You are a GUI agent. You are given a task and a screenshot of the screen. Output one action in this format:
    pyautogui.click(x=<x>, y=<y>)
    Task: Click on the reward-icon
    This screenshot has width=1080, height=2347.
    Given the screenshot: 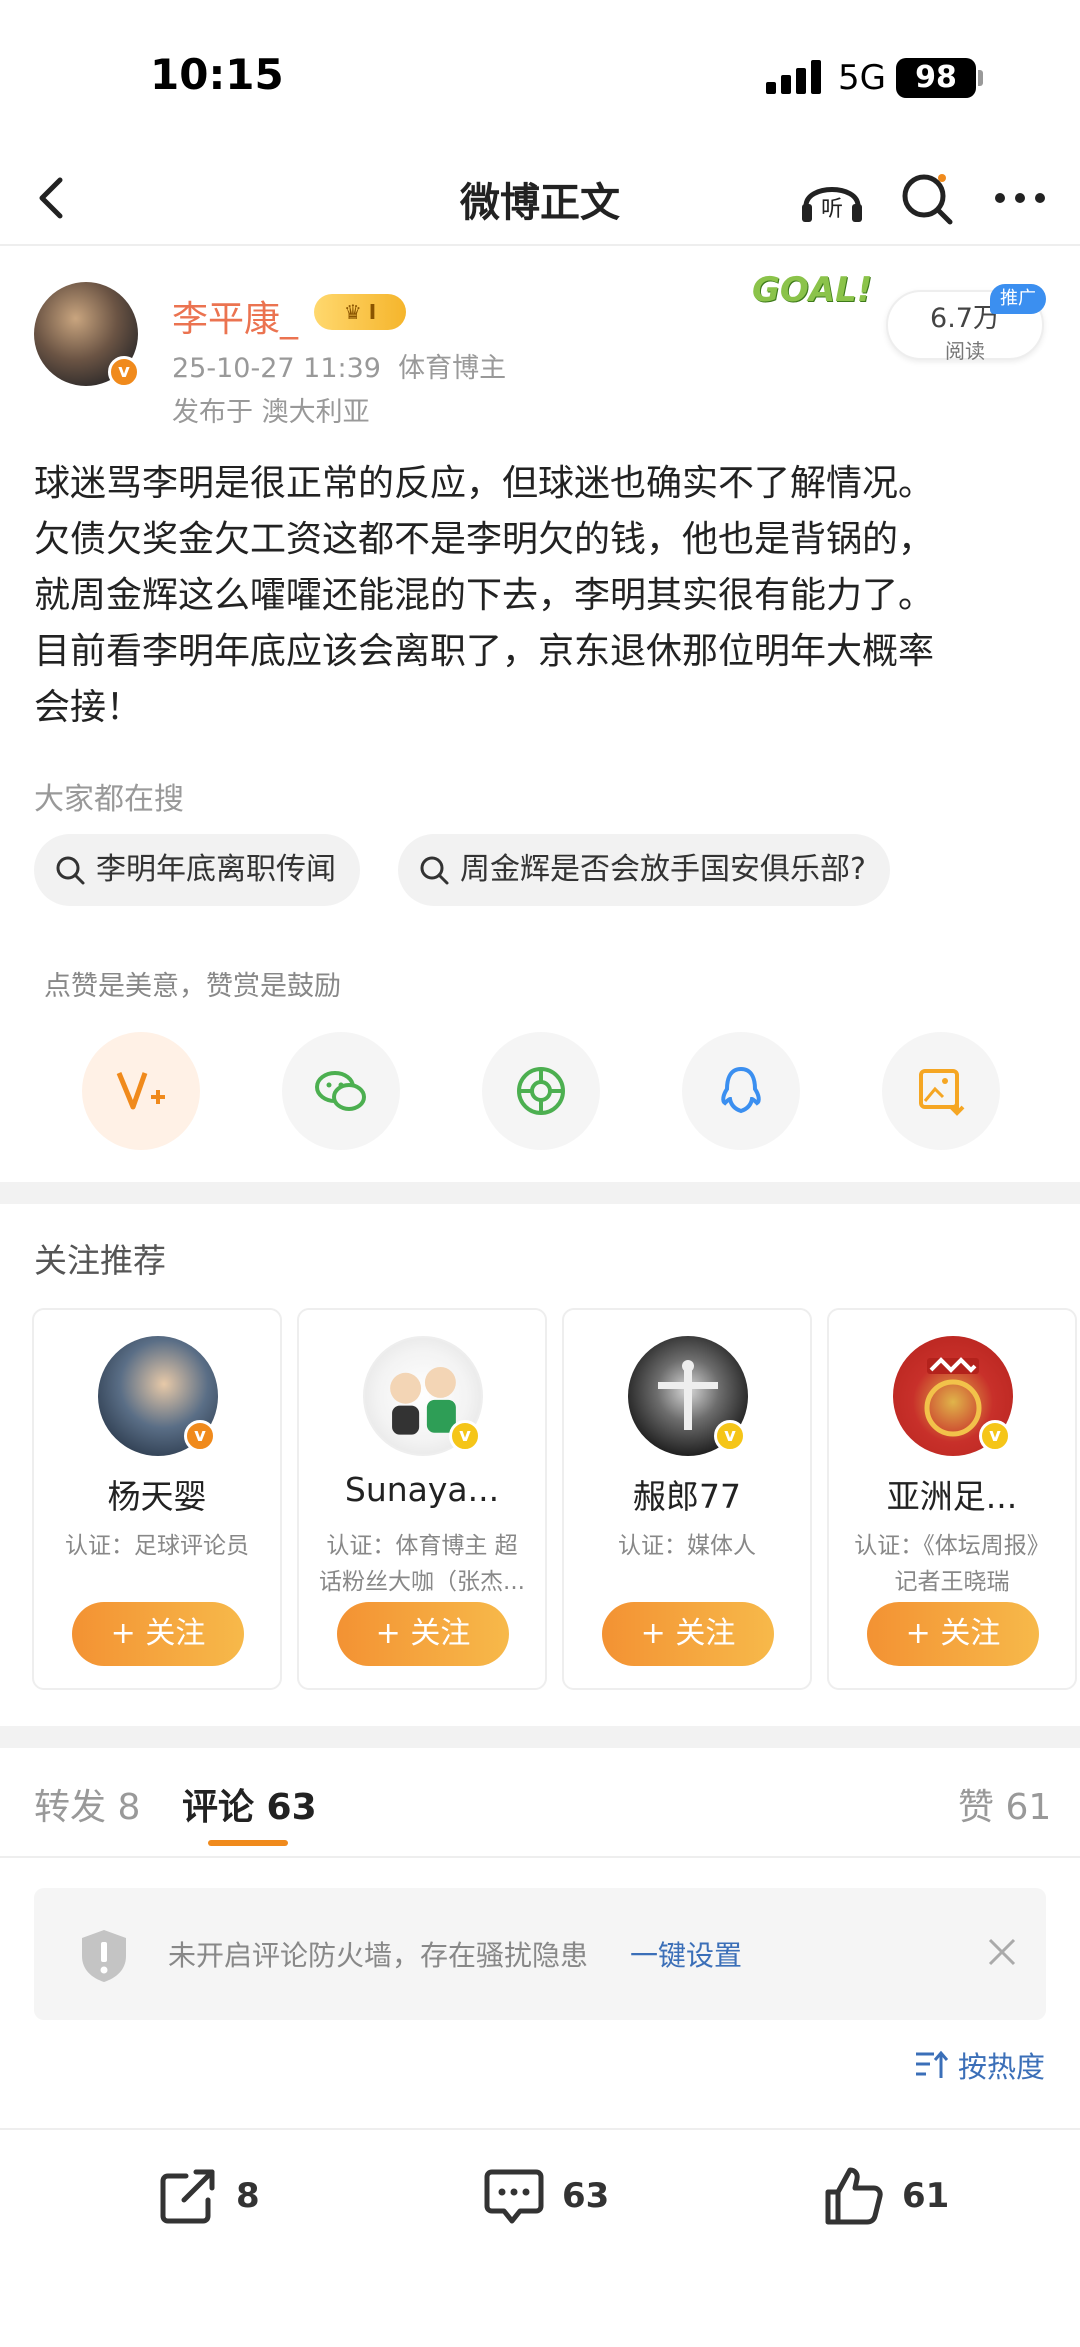 What is the action you would take?
    pyautogui.click(x=140, y=1091)
    